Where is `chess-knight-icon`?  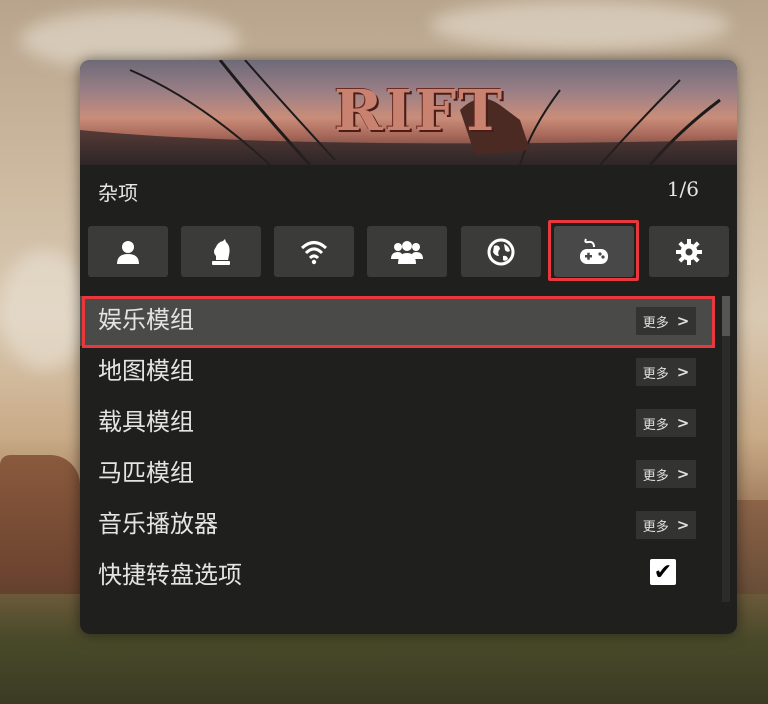 chess-knight-icon is located at coordinates (221, 251).